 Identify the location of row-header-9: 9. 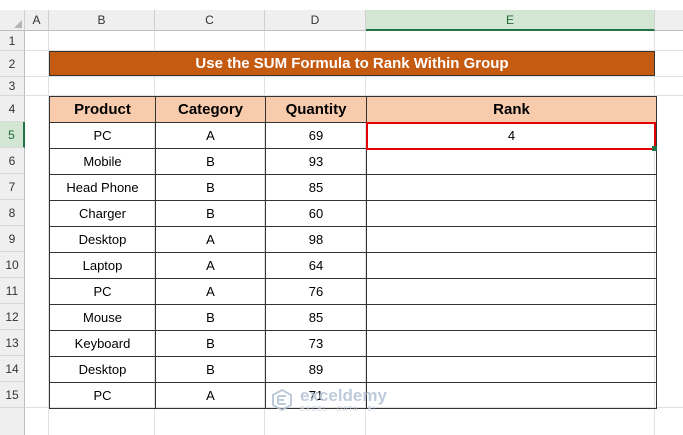
(12, 239).